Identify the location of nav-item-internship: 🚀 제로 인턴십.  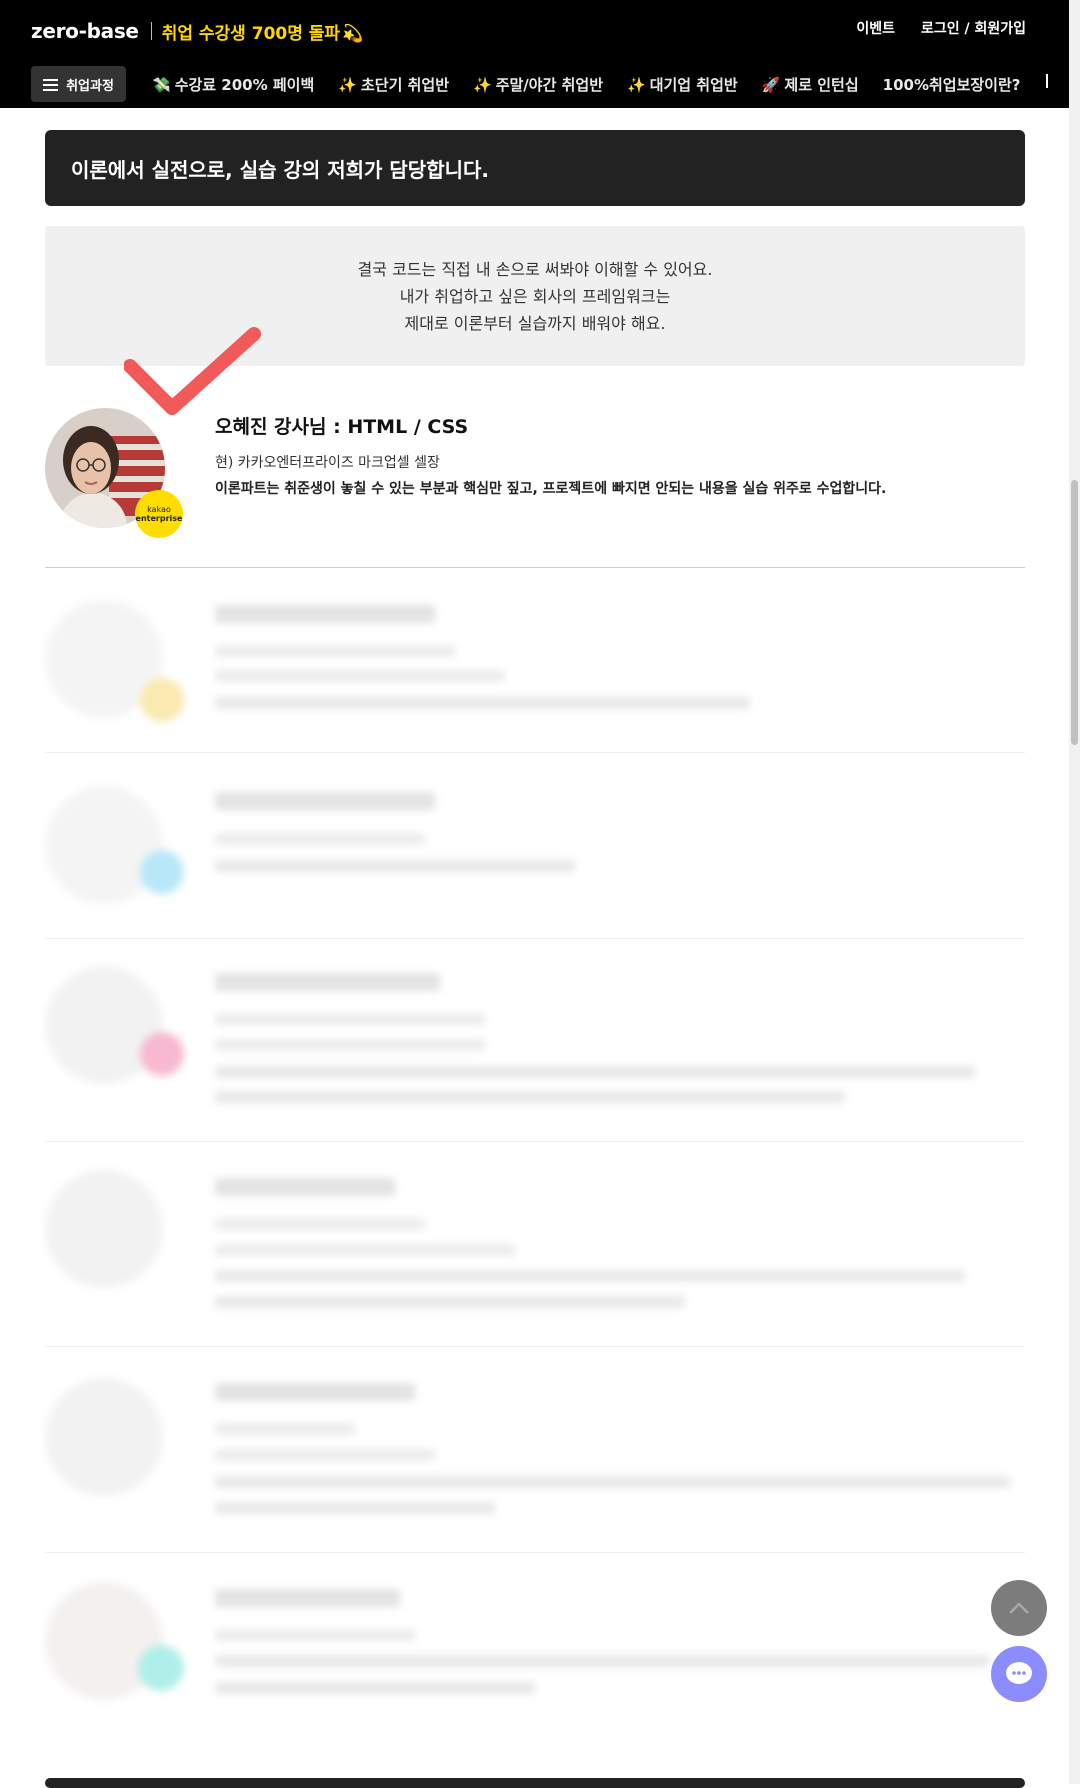
(810, 84).